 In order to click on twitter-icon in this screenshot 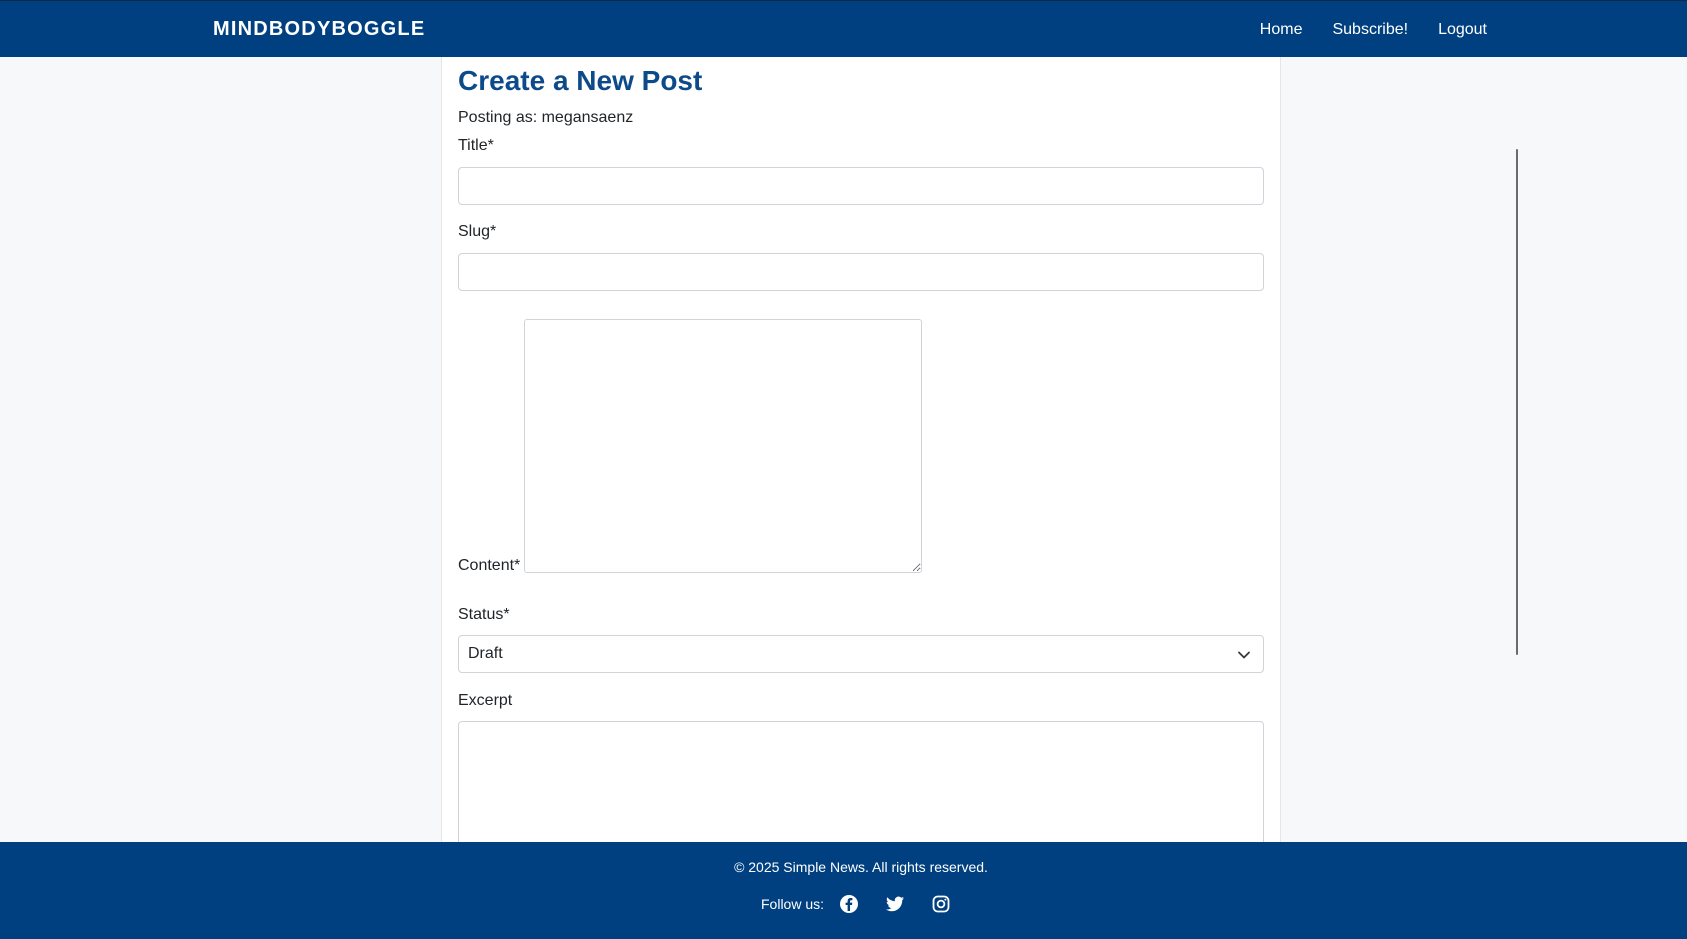, I will do `click(895, 904)`.